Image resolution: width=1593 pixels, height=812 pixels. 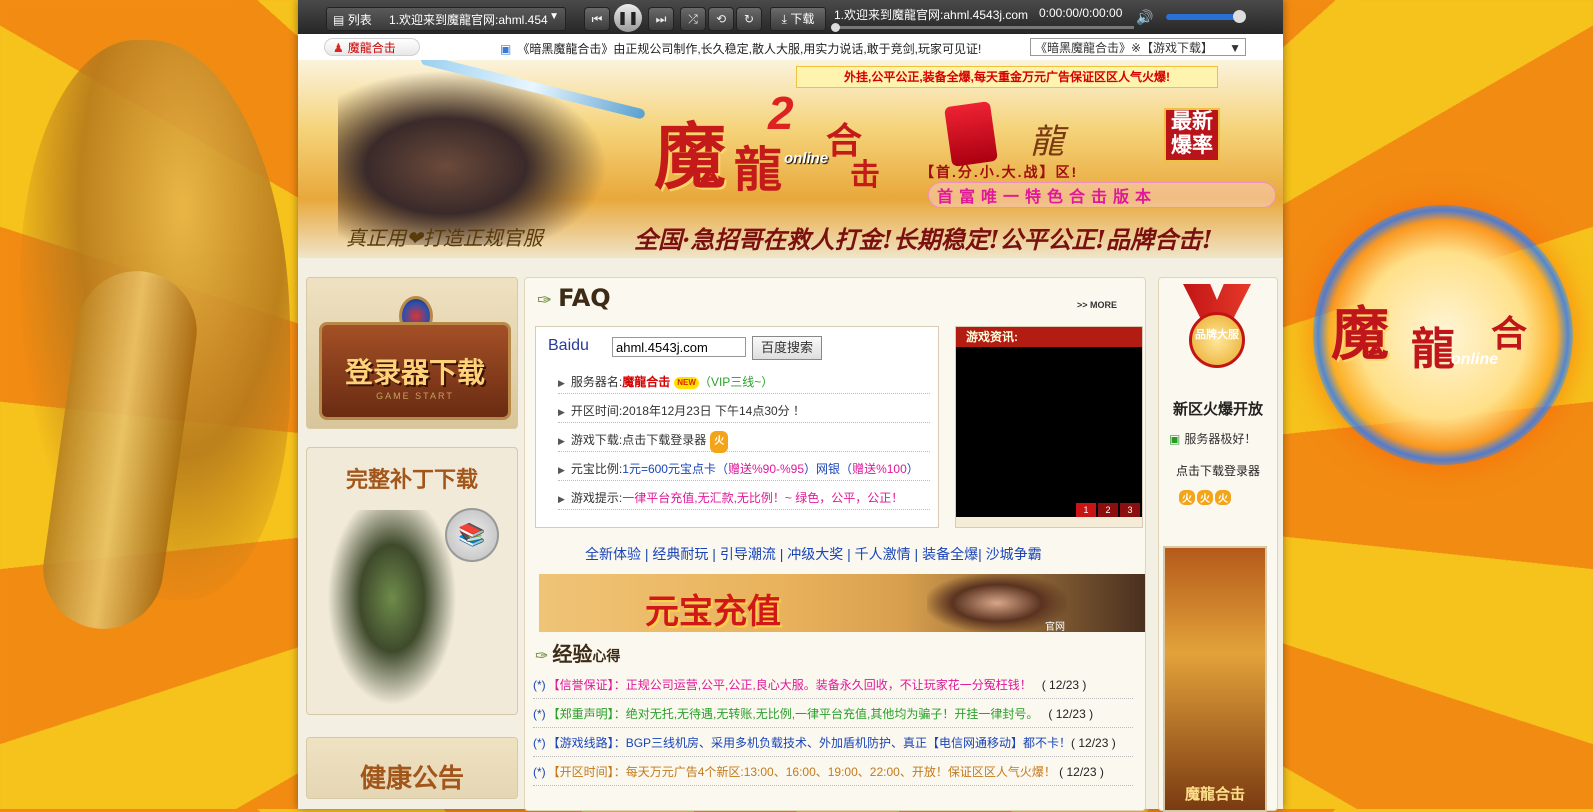 I want to click on next-button: ⏭, so click(x=661, y=19).